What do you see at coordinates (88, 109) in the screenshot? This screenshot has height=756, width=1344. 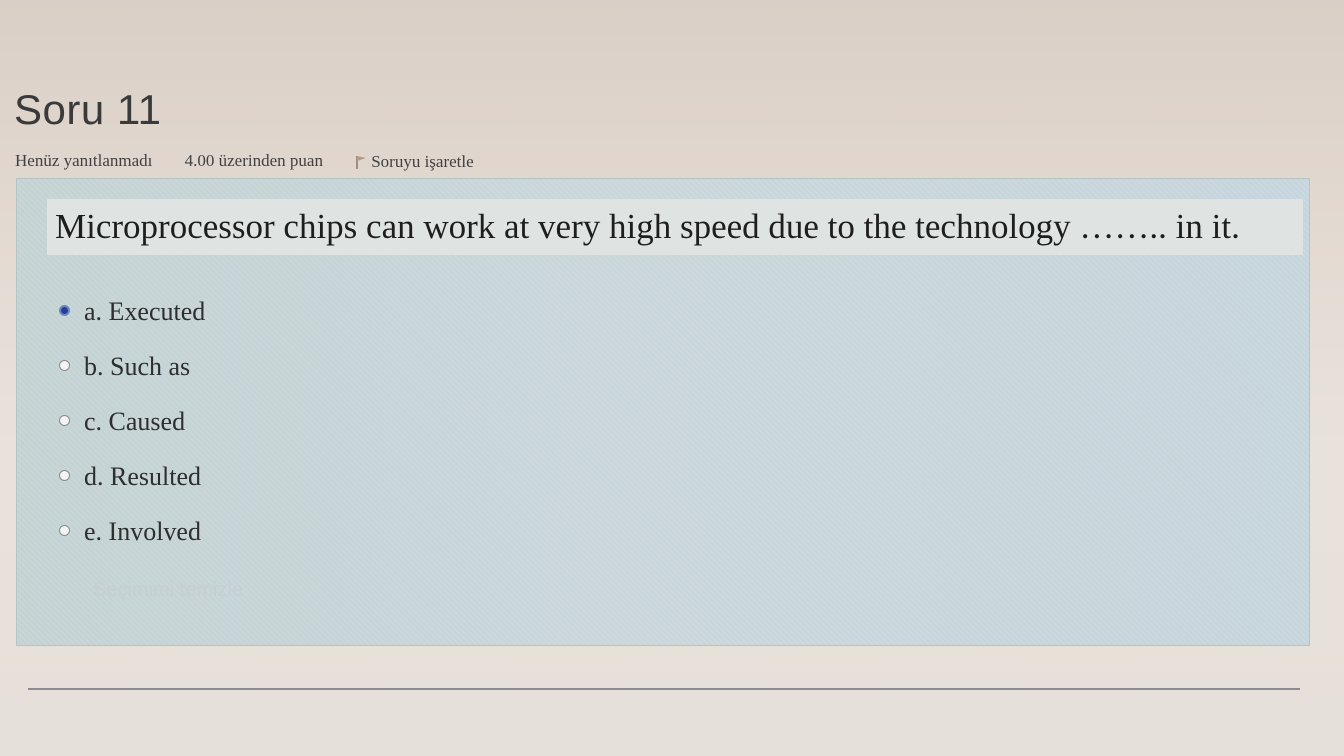 I see `question-title: Soru 11` at bounding box center [88, 109].